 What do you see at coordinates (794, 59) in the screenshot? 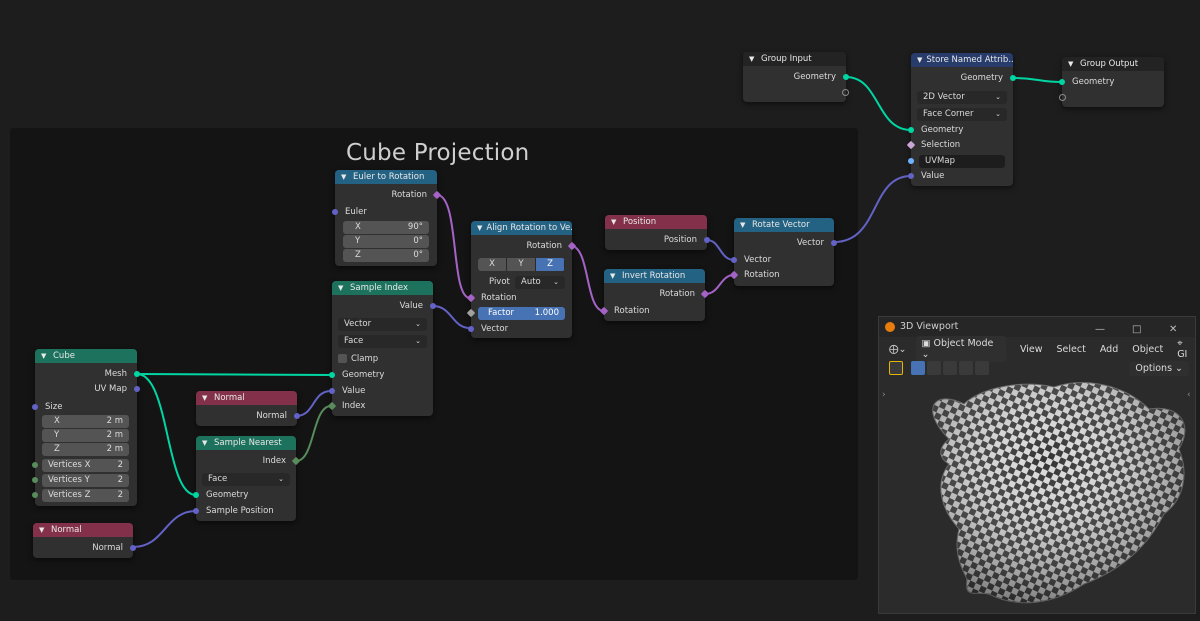
I see `node-header: ▼ Group Input` at bounding box center [794, 59].